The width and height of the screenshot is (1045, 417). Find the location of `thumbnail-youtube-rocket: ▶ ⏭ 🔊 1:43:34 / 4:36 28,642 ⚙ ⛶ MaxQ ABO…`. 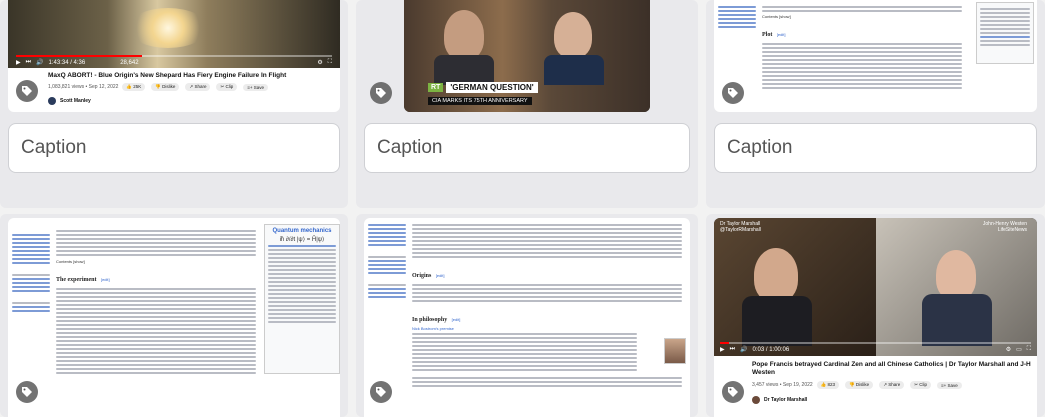

thumbnail-youtube-rocket: ▶ ⏭ 🔊 1:43:34 / 4:36 28,642 ⚙ ⛶ MaxQ ABO… is located at coordinates (174, 56).